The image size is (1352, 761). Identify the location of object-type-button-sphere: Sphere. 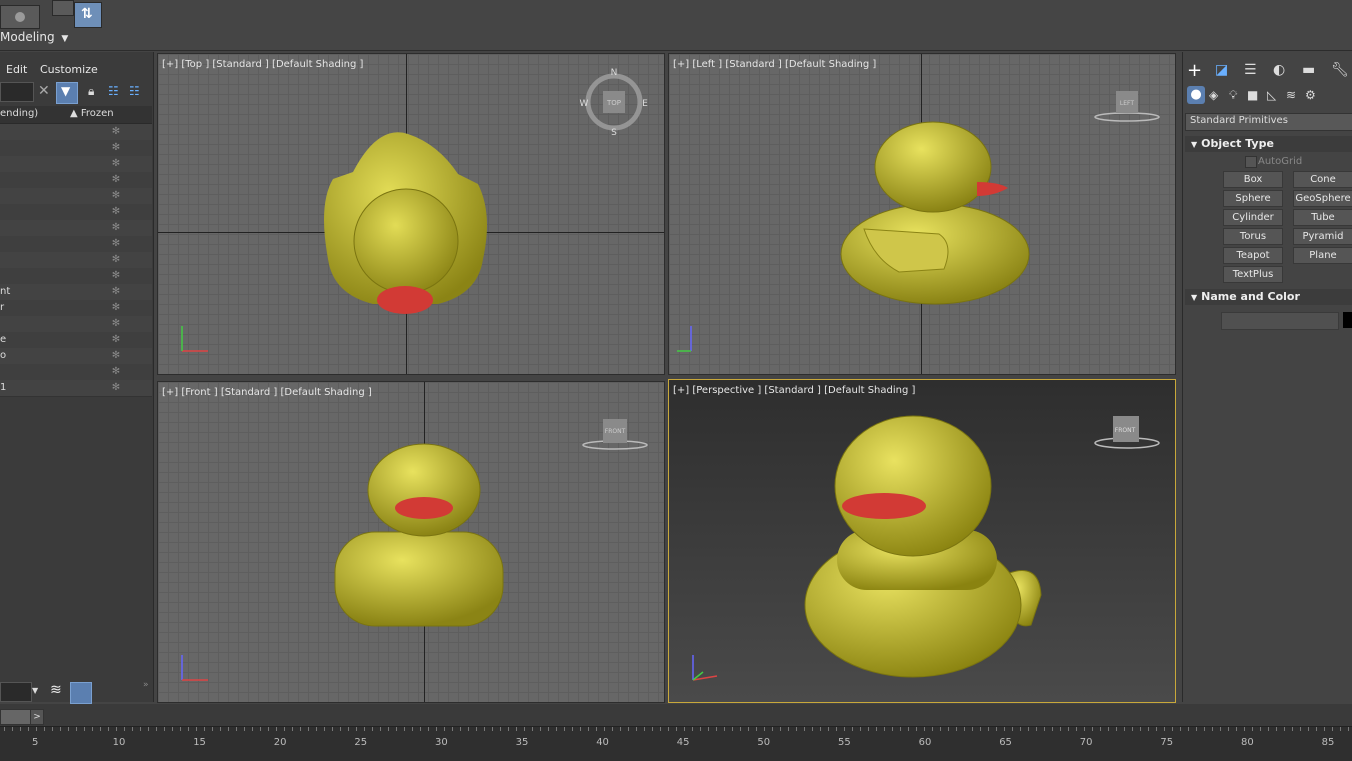
(1253, 198).